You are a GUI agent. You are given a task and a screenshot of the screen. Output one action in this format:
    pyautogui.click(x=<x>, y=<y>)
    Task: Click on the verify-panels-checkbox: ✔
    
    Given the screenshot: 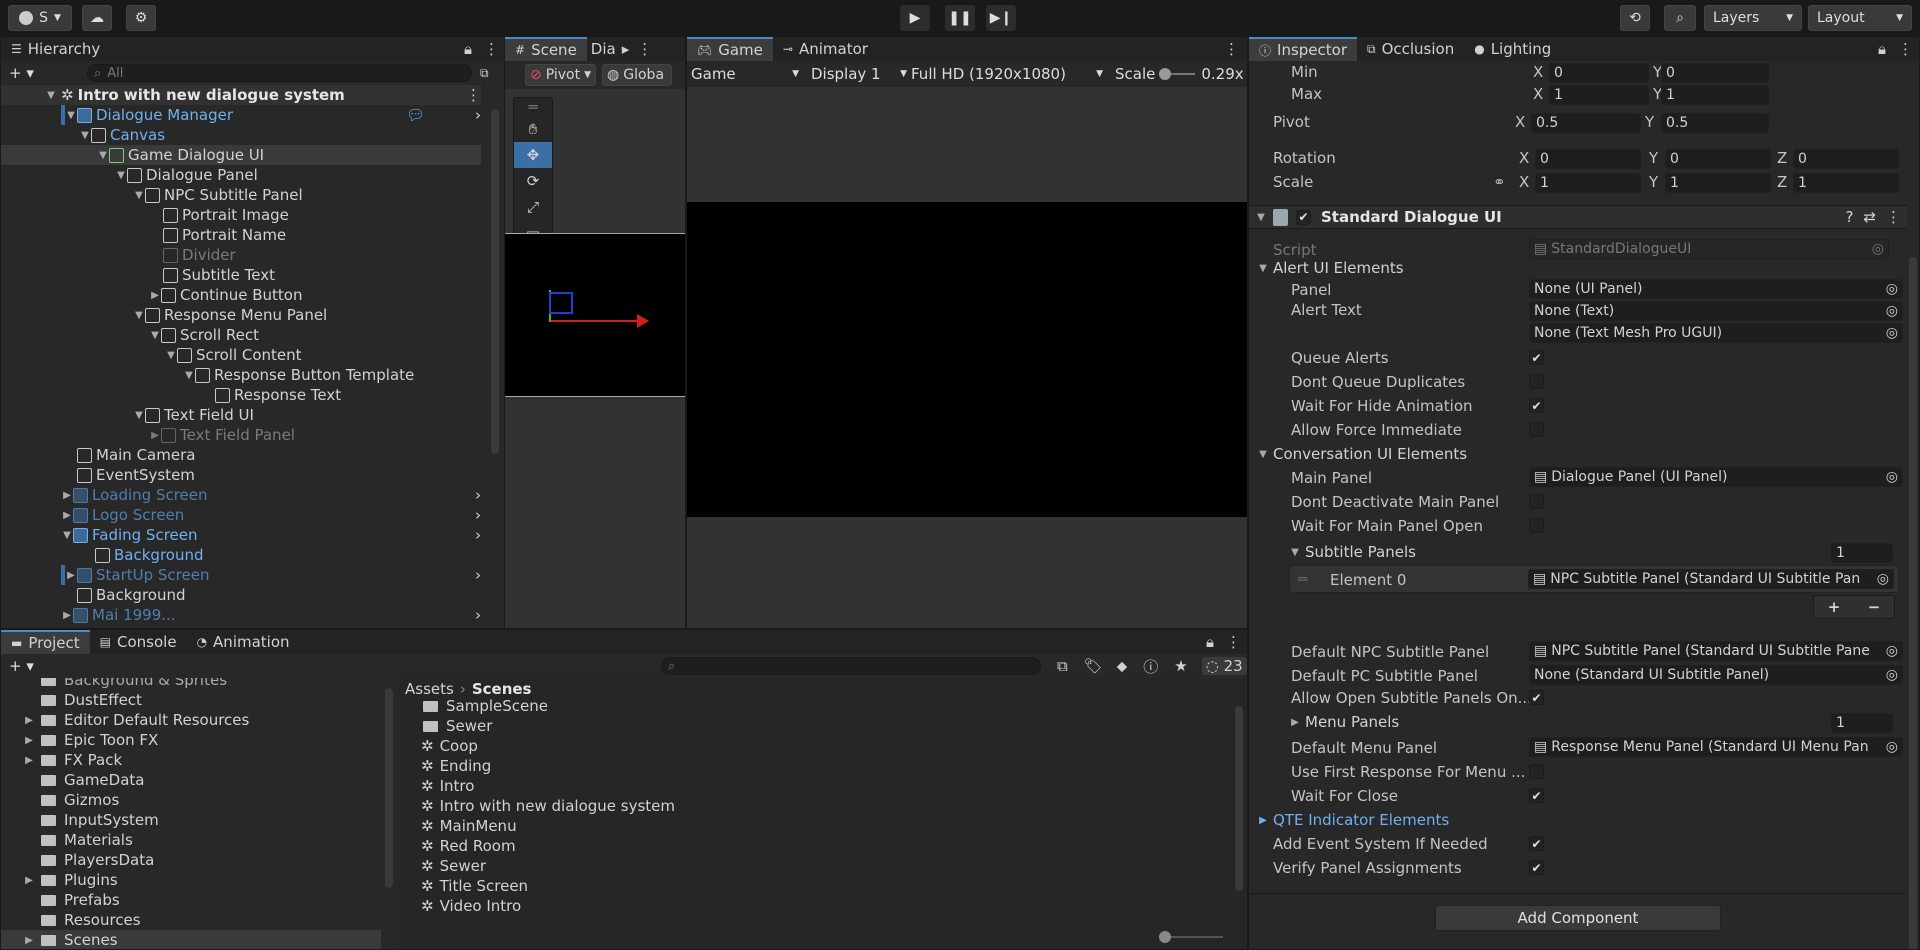 What is the action you would take?
    pyautogui.click(x=1536, y=867)
    